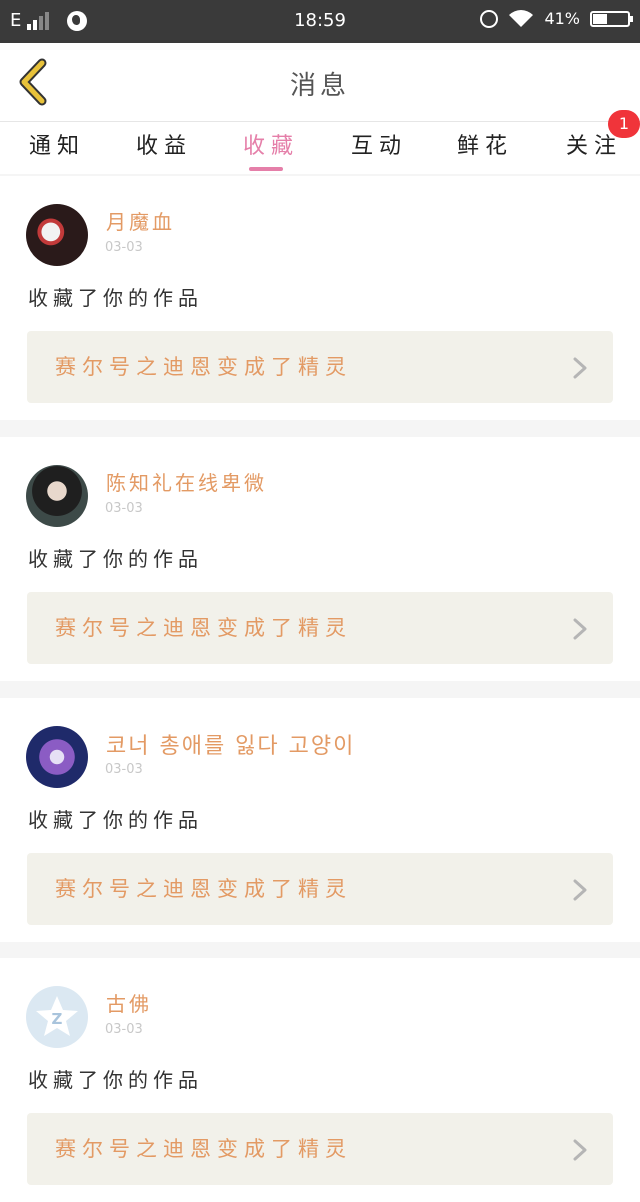 This screenshot has height=1202, width=640. Describe the element at coordinates (266, 169) in the screenshot. I see `active-tab-indicator` at that location.